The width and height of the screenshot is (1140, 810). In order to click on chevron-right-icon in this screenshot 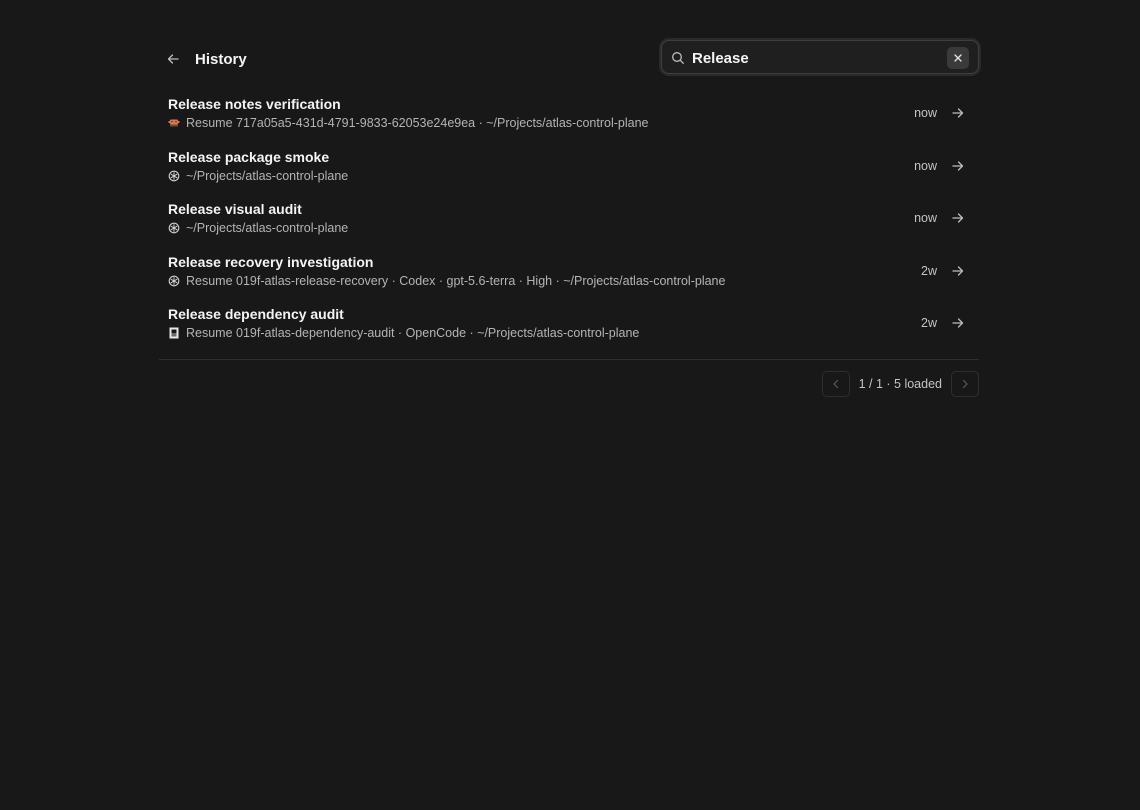, I will do `click(965, 384)`.